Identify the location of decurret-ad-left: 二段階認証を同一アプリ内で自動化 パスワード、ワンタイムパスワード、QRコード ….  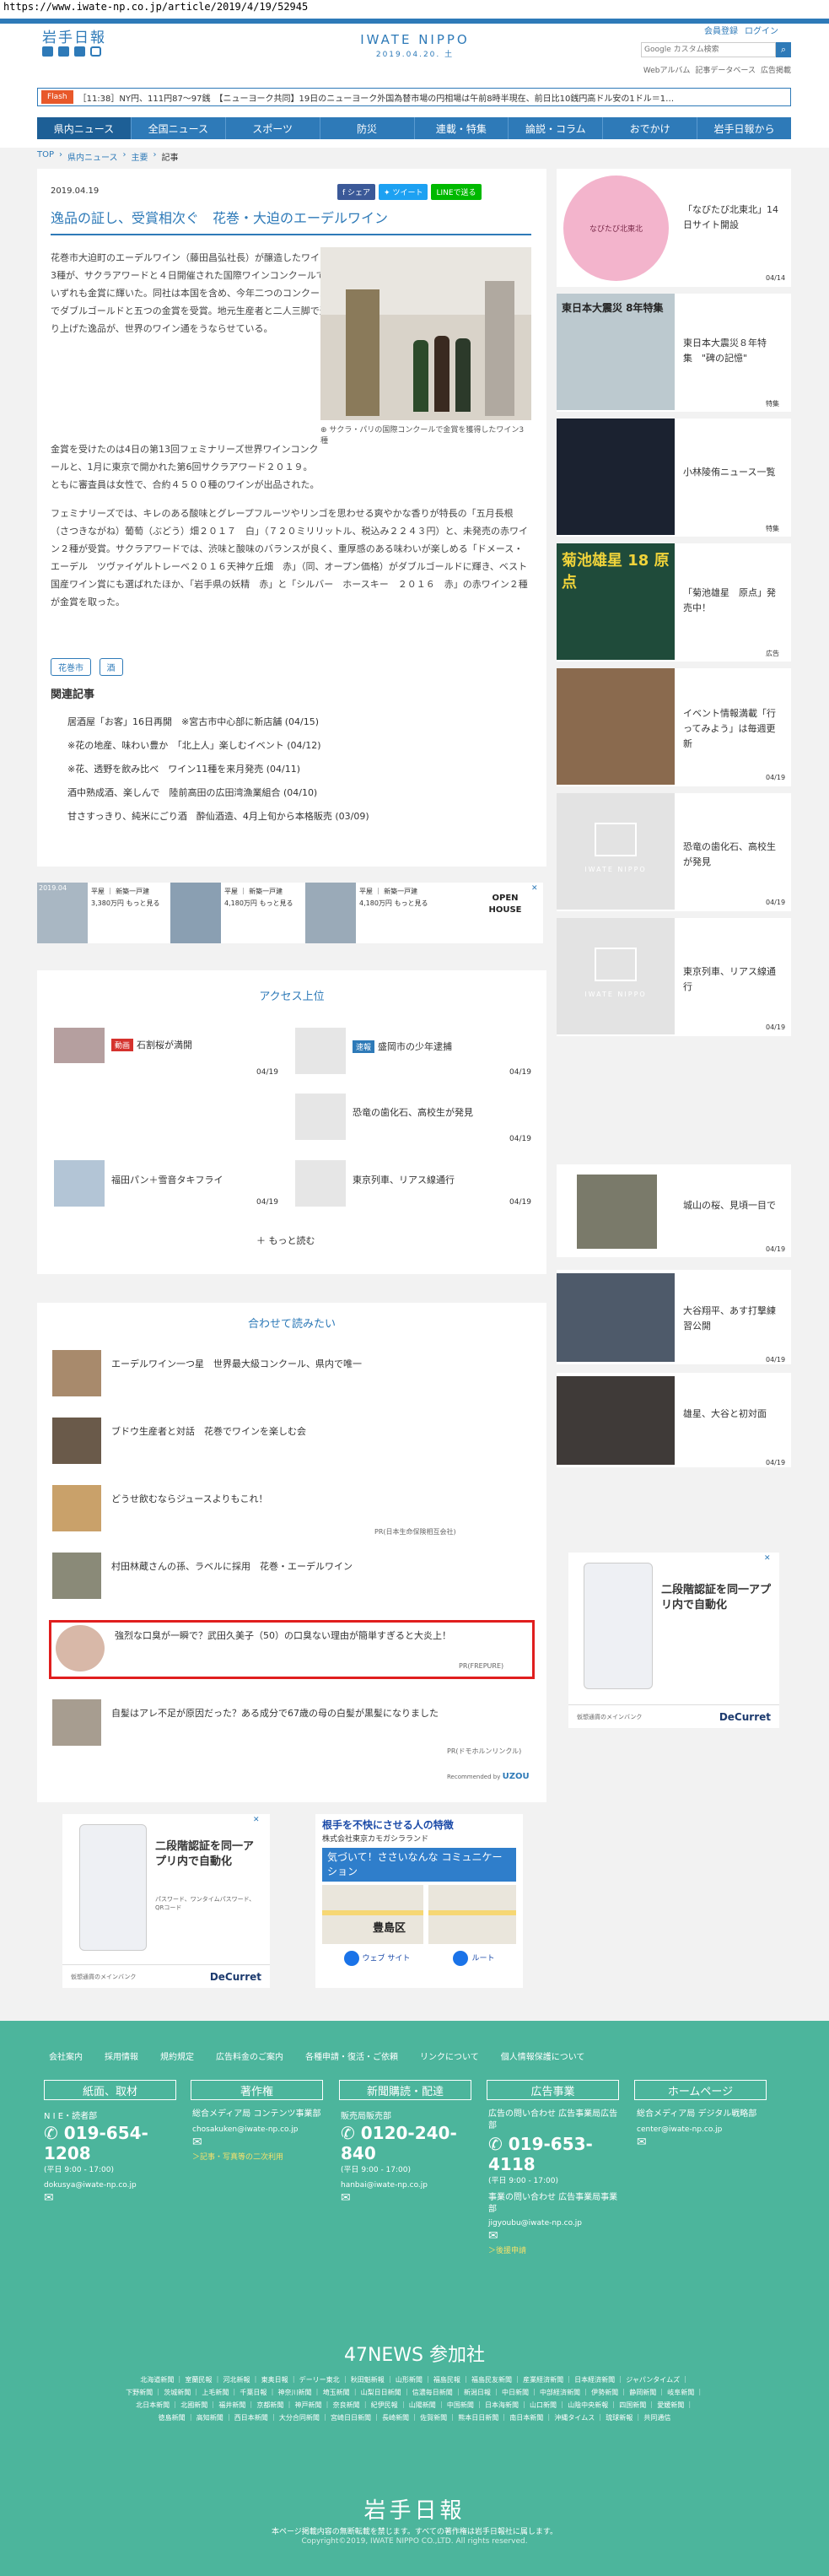
(166, 1901).